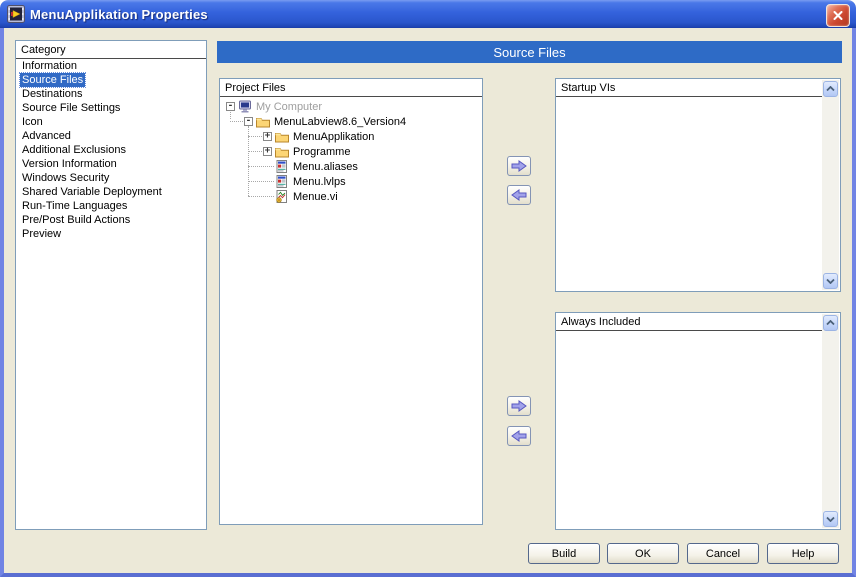  What do you see at coordinates (689, 193) in the screenshot?
I see `startup-vis-list` at bounding box center [689, 193].